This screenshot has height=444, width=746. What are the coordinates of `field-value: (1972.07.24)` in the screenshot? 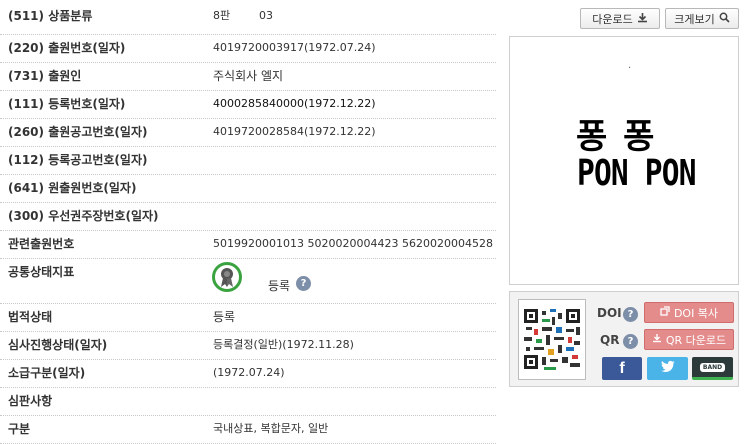 It's located at (249, 372).